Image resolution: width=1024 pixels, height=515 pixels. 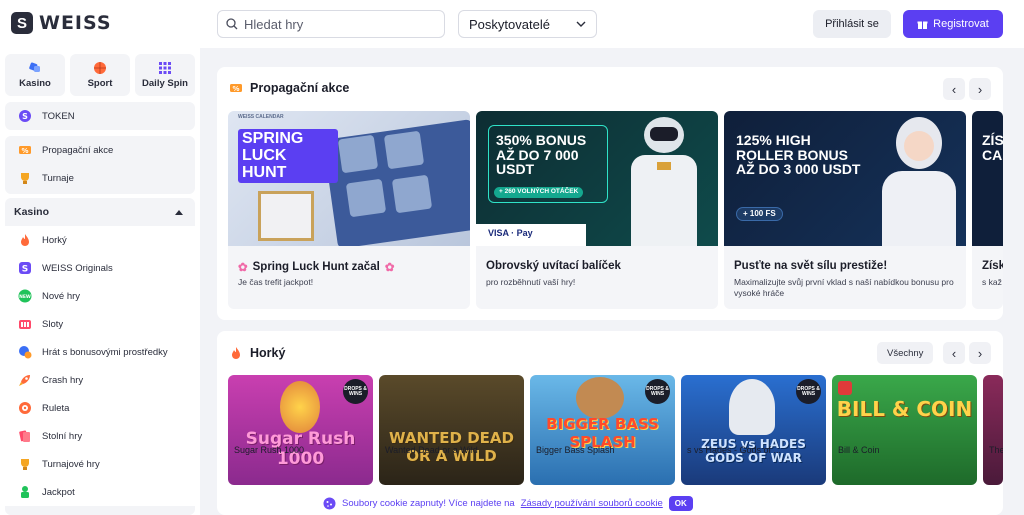 I want to click on chevron-left-icon: ‹, so click(x=954, y=89).